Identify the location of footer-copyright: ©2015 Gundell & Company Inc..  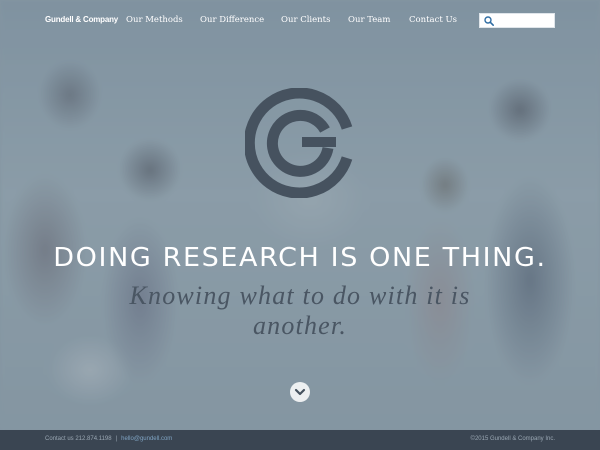
(512, 439).